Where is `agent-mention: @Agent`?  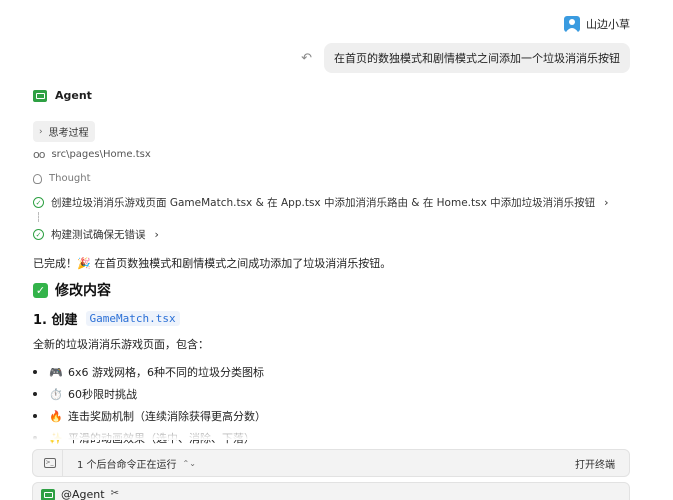 agent-mention: @Agent is located at coordinates (83, 494).